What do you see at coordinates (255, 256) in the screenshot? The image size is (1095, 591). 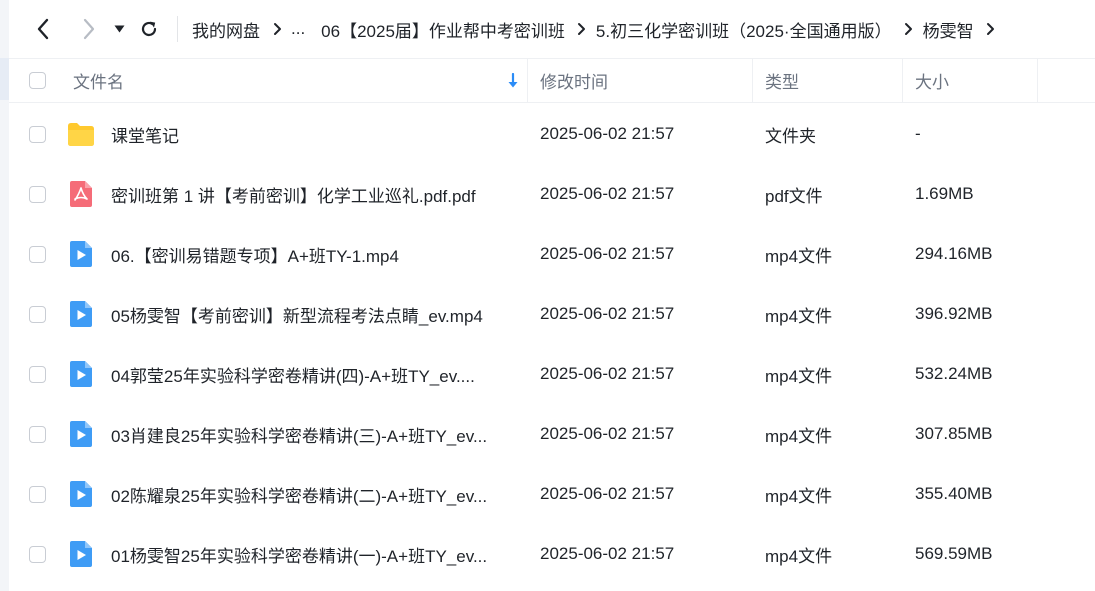 I see `file-name: 06.【密训易错题专项】A+班TY-1.mp4` at bounding box center [255, 256].